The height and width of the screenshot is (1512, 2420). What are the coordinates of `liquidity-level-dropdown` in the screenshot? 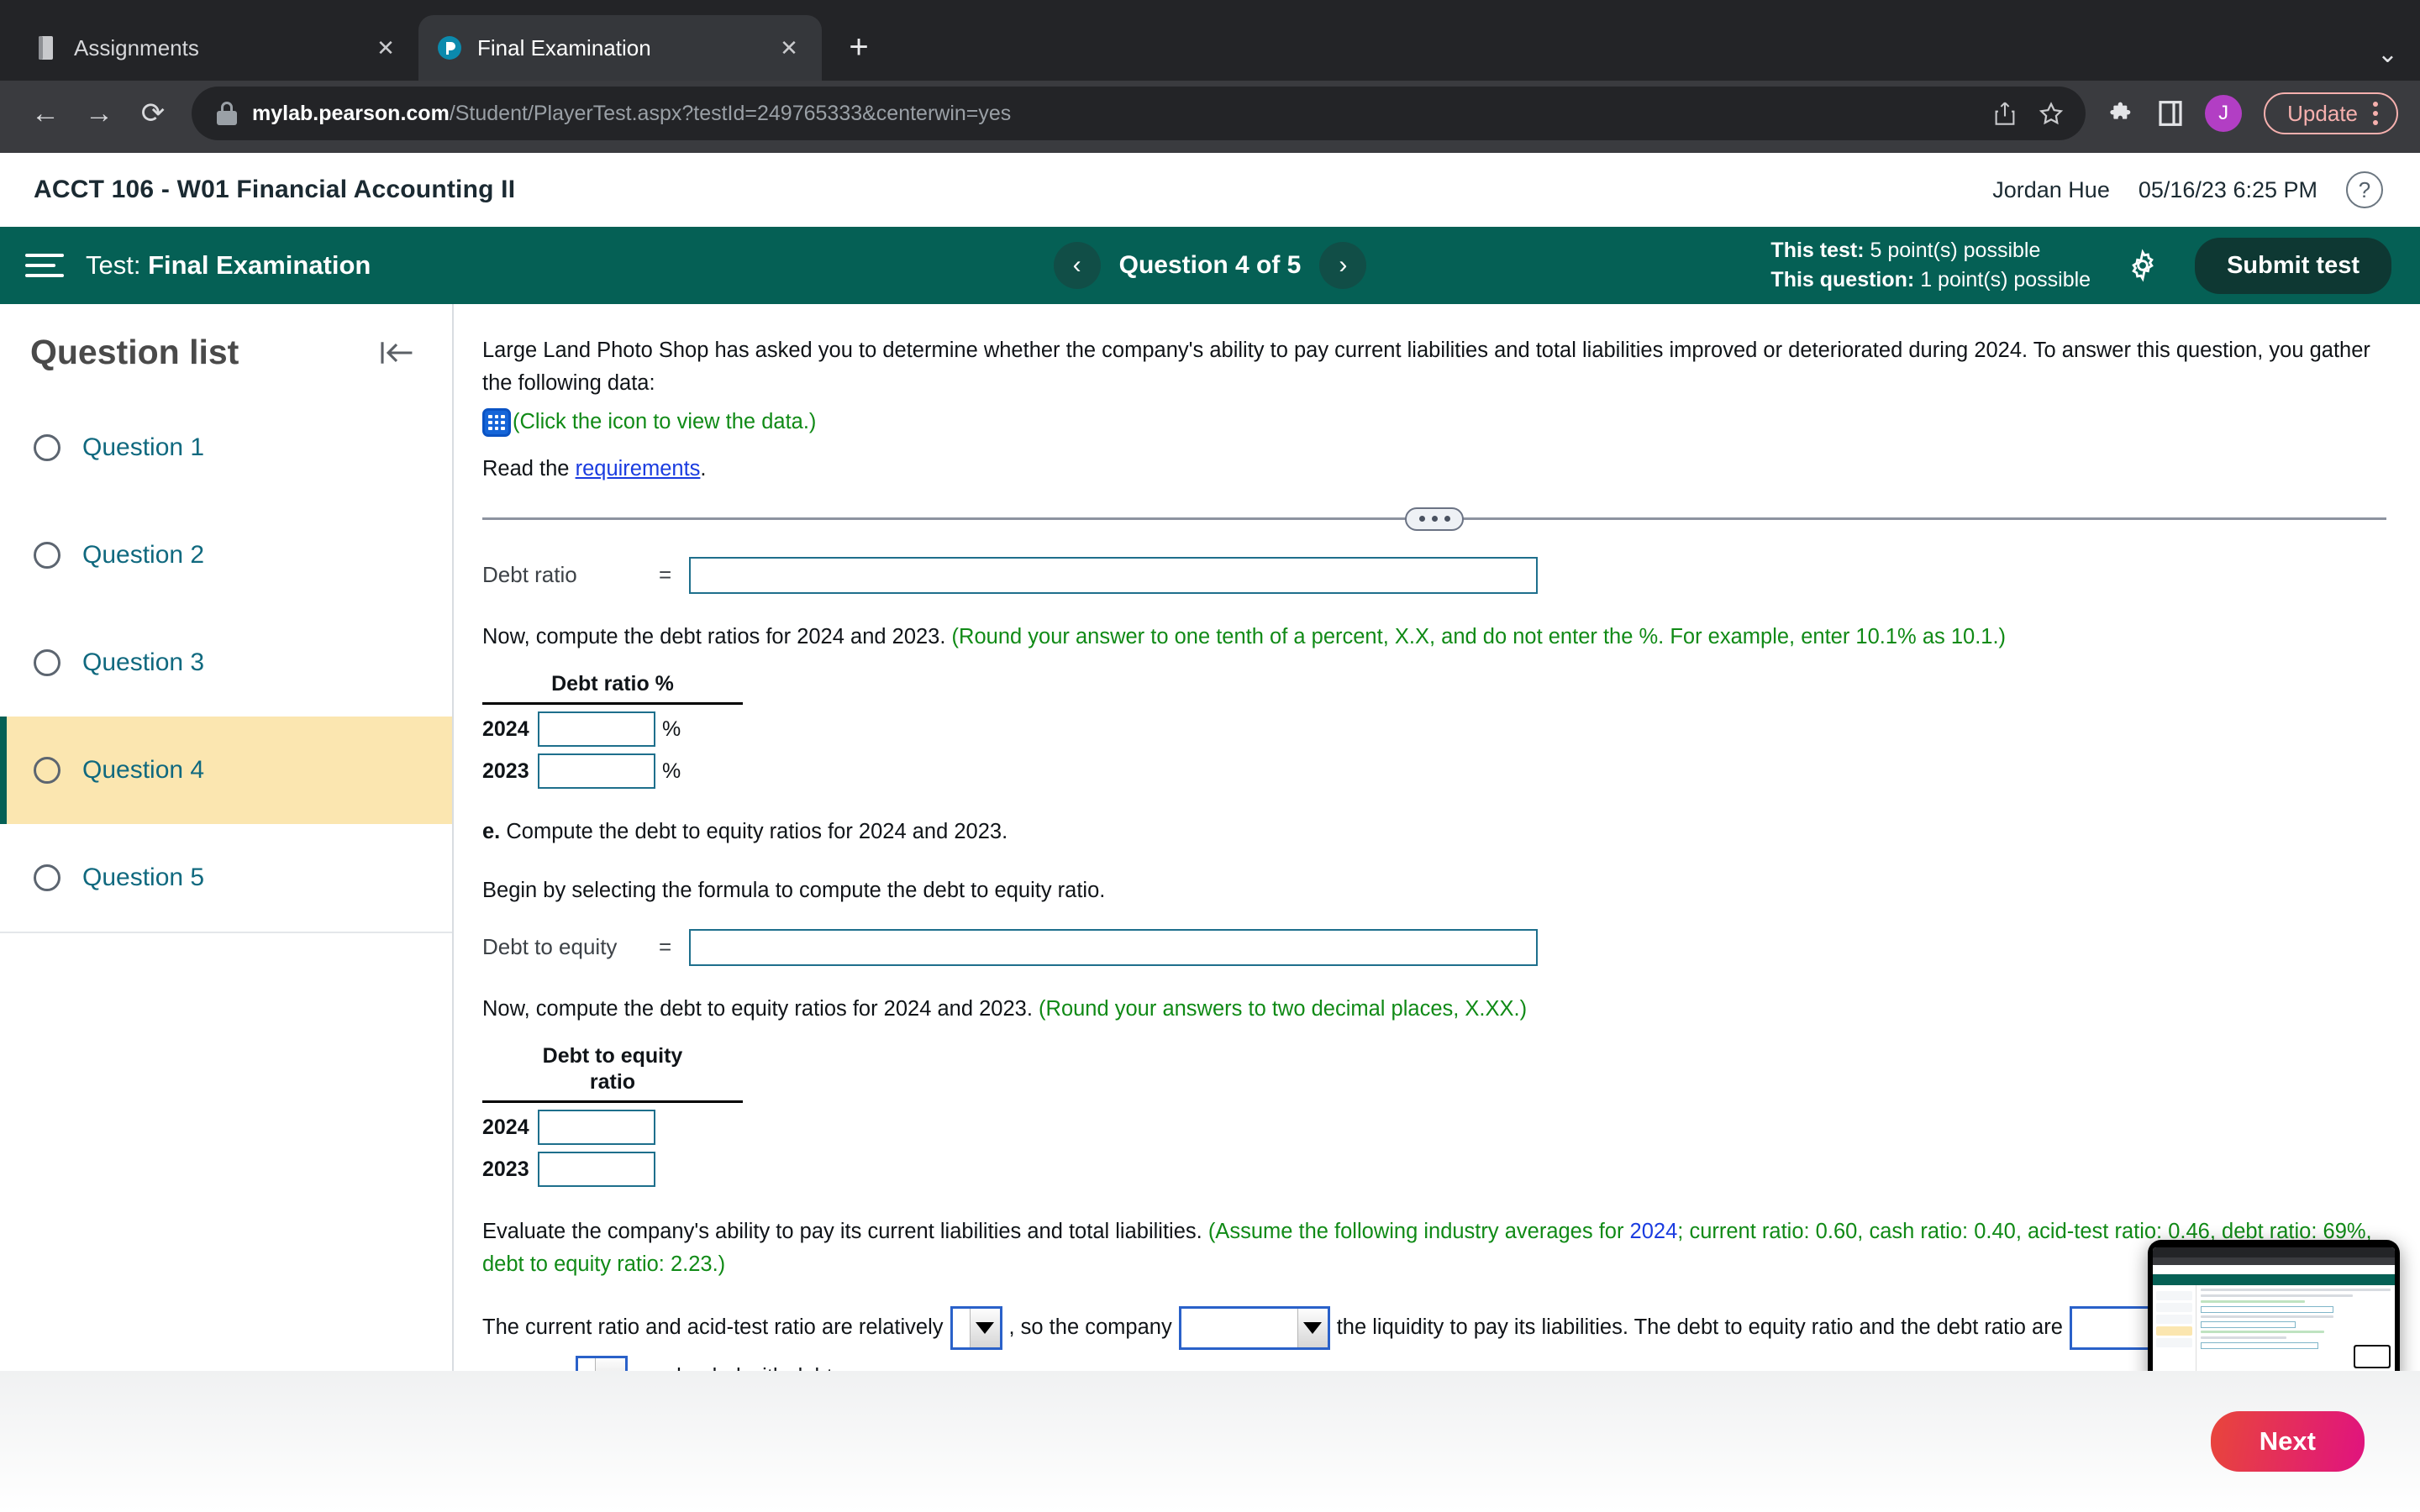 It's located at (976, 1327).